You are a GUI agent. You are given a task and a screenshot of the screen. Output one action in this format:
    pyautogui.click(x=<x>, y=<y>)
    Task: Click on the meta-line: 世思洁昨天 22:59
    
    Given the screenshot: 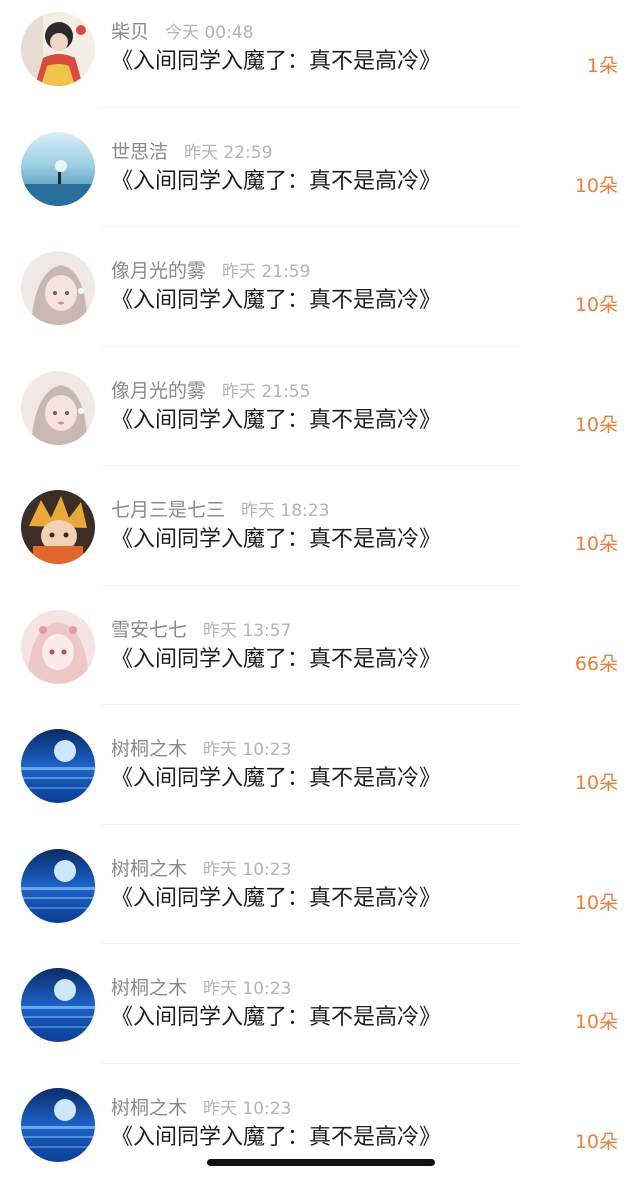 What is the action you would take?
    pyautogui.click(x=191, y=152)
    